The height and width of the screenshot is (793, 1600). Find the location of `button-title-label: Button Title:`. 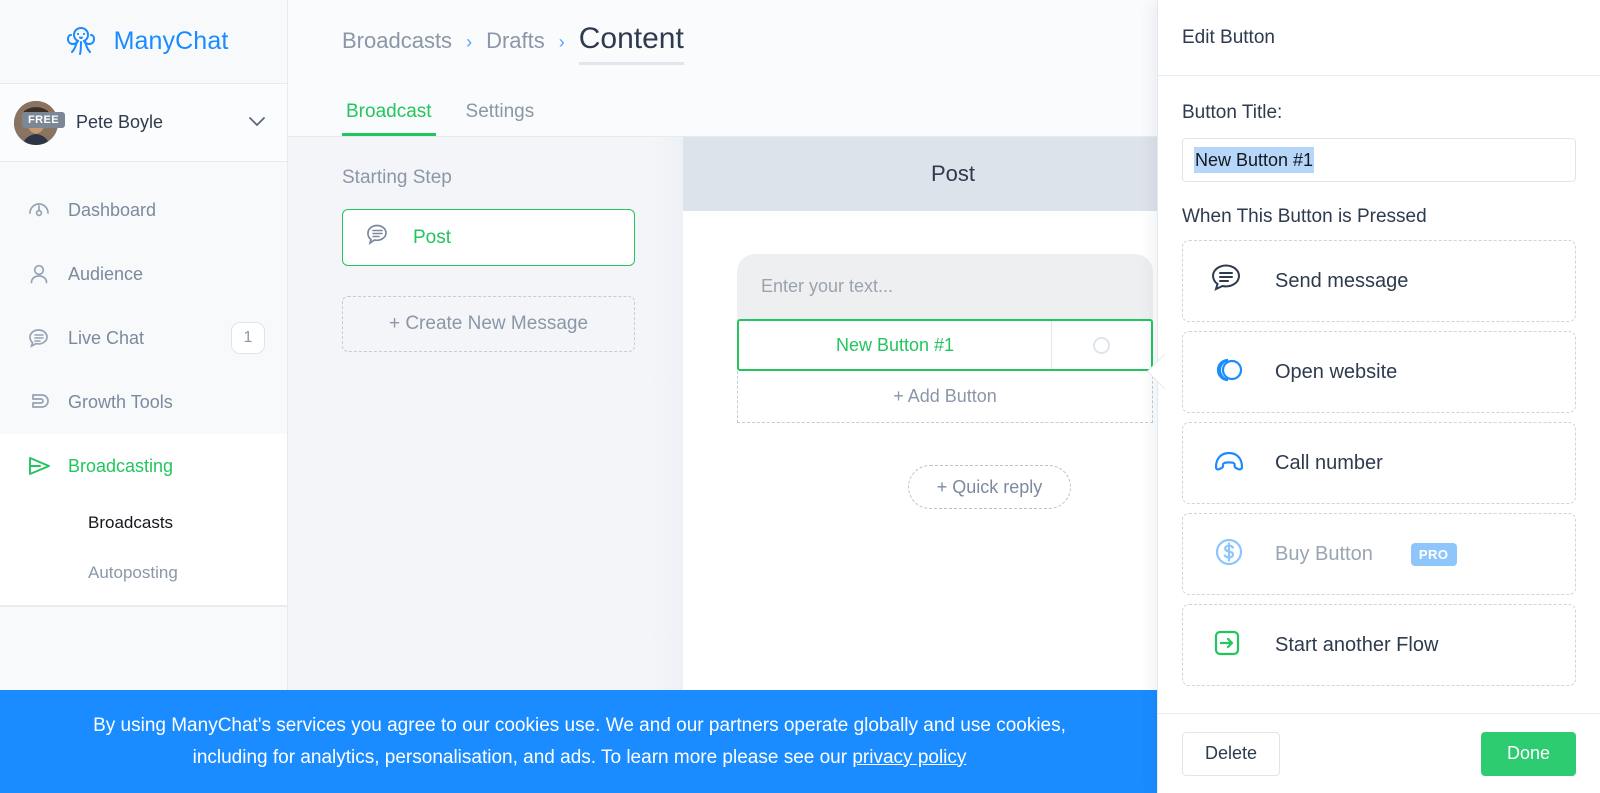

button-title-label: Button Title: is located at coordinates (1232, 112).